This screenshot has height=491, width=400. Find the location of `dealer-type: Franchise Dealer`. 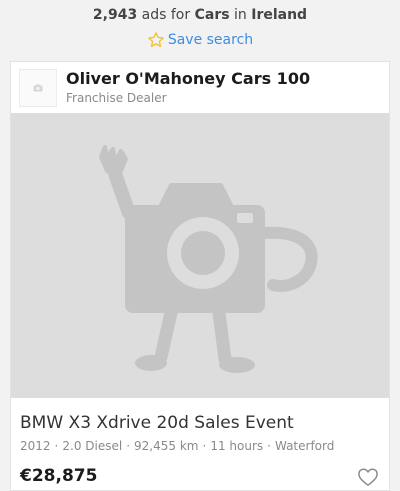

dealer-type: Franchise Dealer is located at coordinates (116, 98).